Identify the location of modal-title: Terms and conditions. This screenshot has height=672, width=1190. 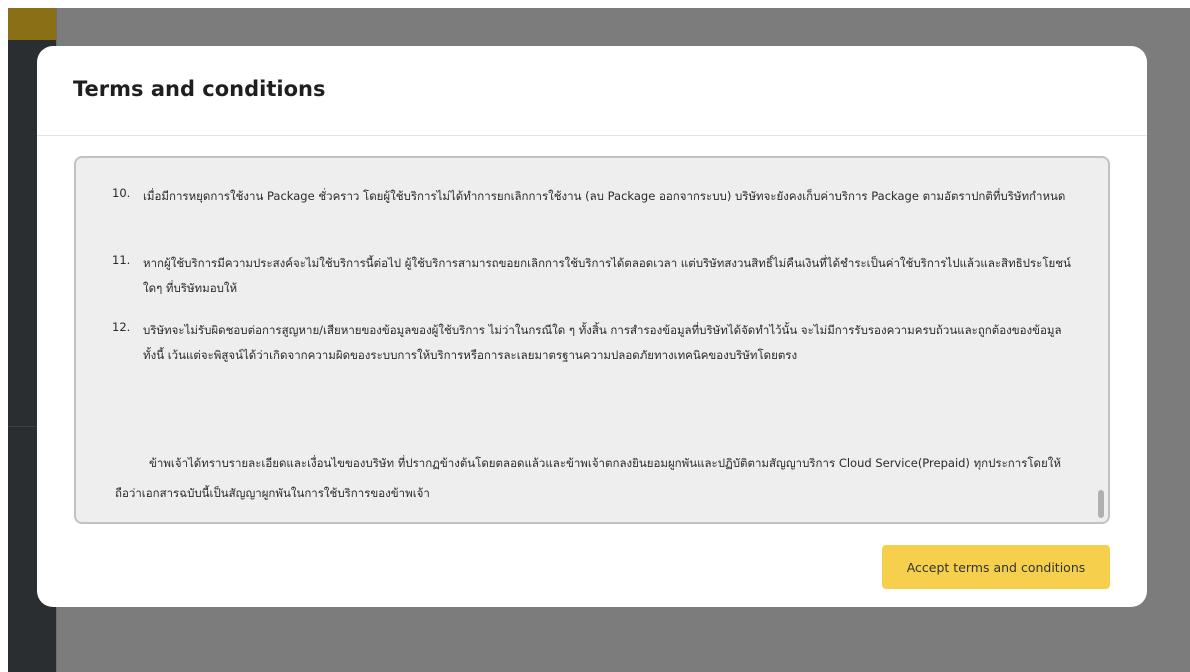
(199, 89).